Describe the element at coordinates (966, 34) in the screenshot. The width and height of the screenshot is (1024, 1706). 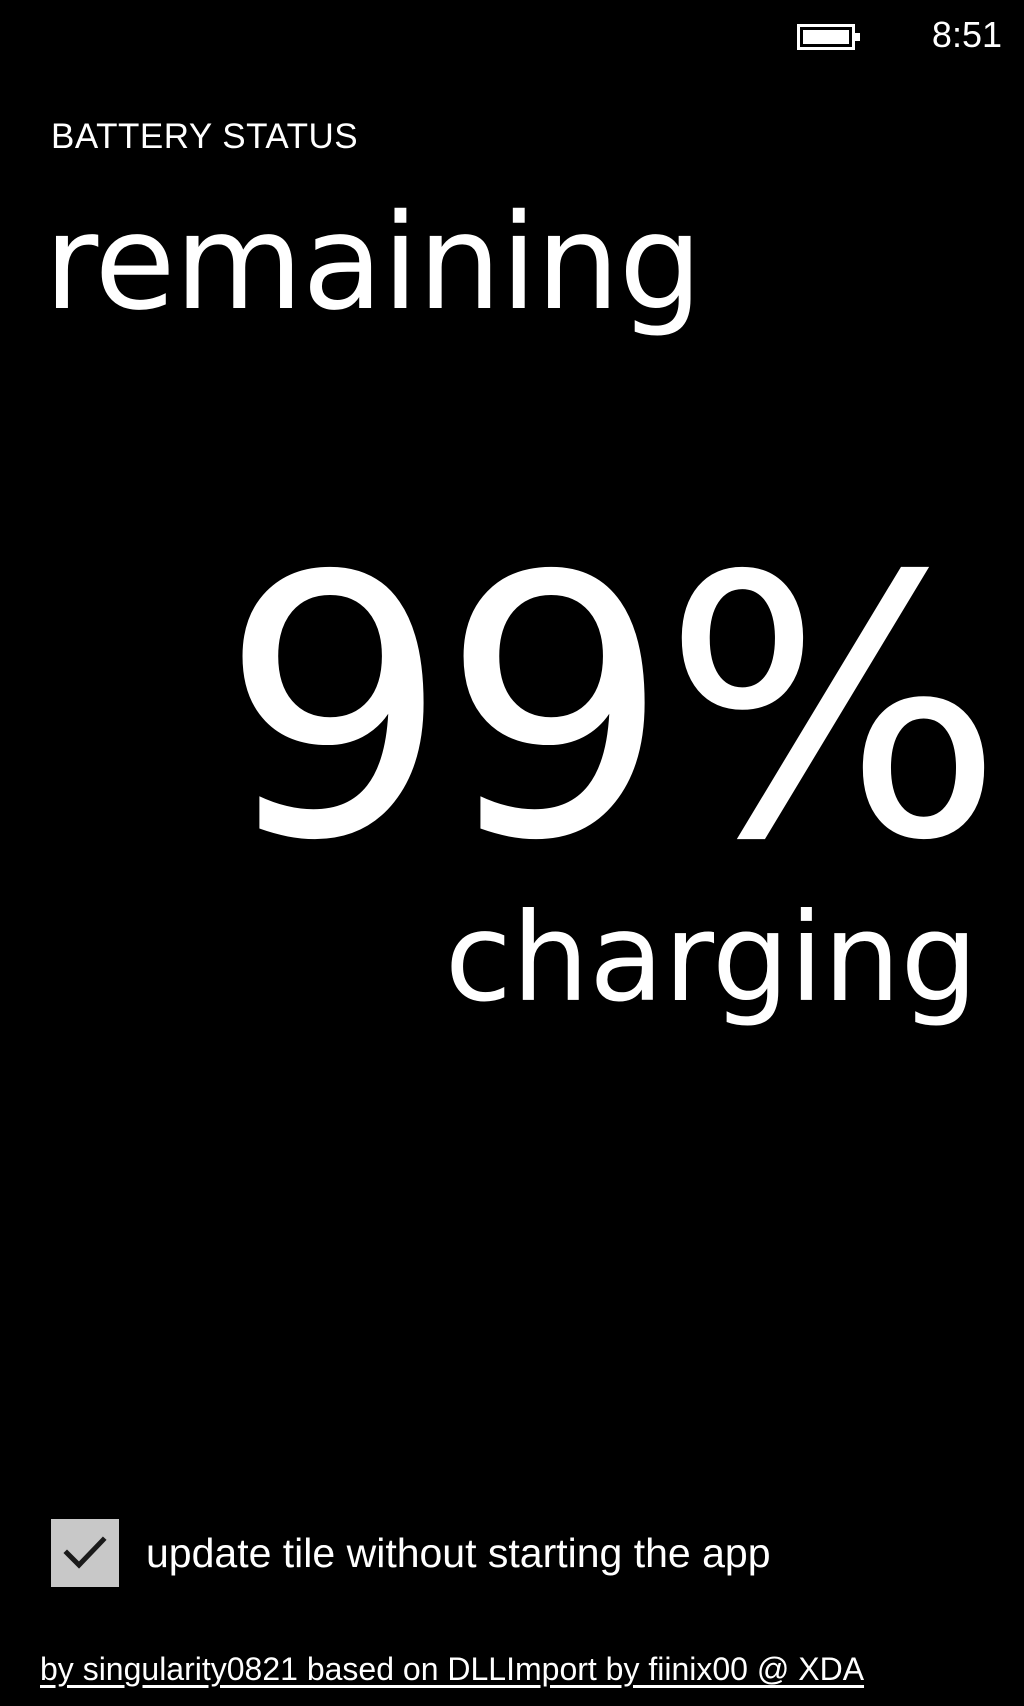
I see `status-clock: 8:51` at that location.